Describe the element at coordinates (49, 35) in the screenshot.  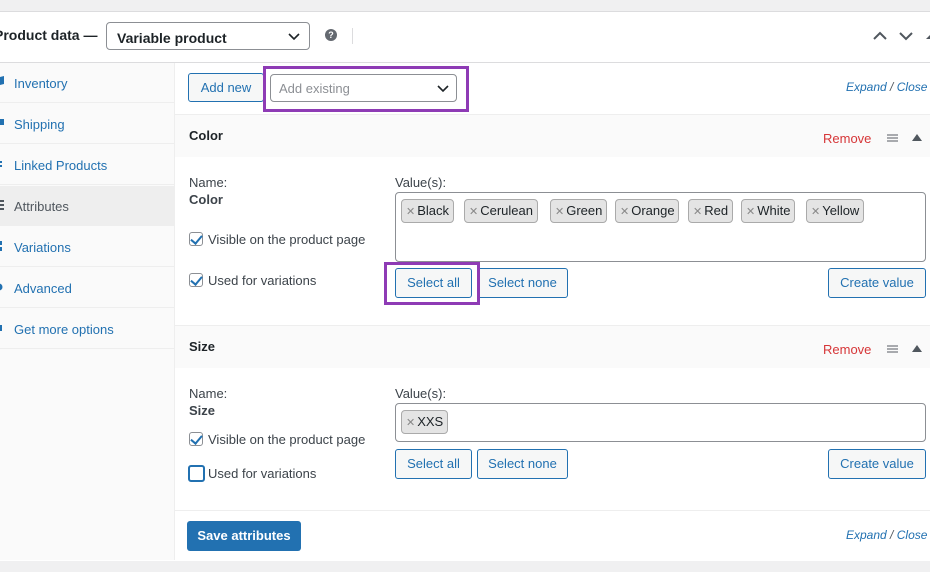
I see `panel-title: Product data —` at that location.